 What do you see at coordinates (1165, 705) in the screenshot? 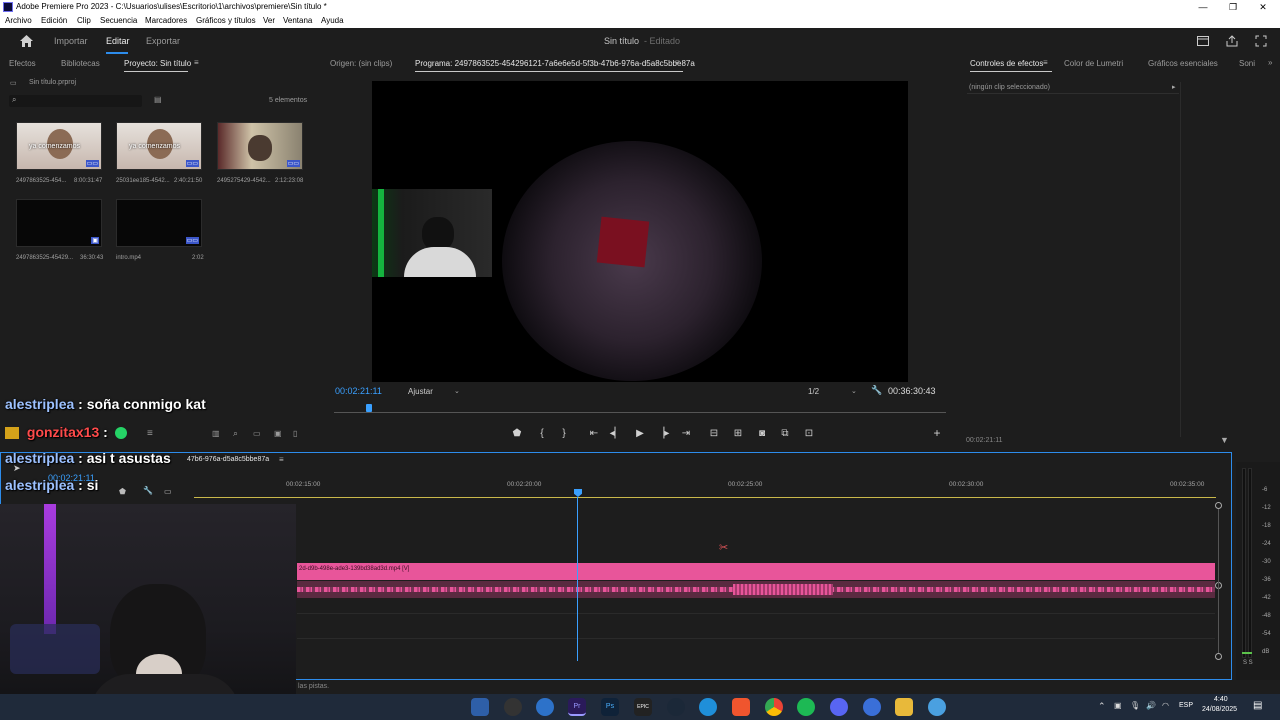
I see `wifi-icon: ◠` at bounding box center [1165, 705].